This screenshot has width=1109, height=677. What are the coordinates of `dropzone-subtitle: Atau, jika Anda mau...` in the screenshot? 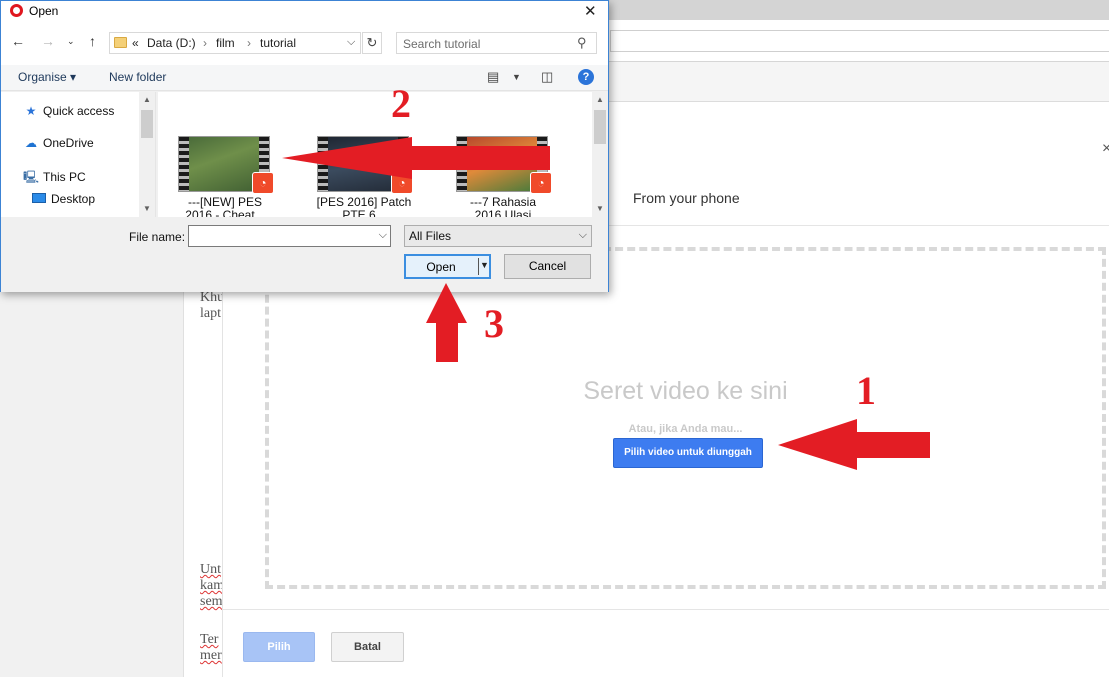 It's located at (685, 429).